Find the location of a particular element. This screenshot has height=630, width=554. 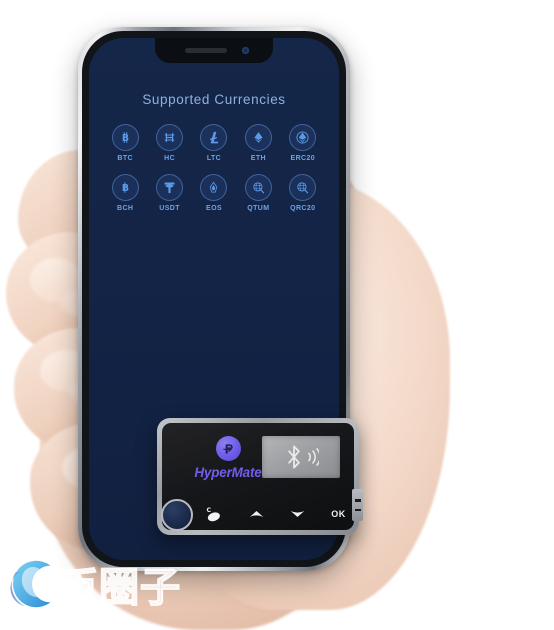

chevron-up-icon is located at coordinates (257, 514).